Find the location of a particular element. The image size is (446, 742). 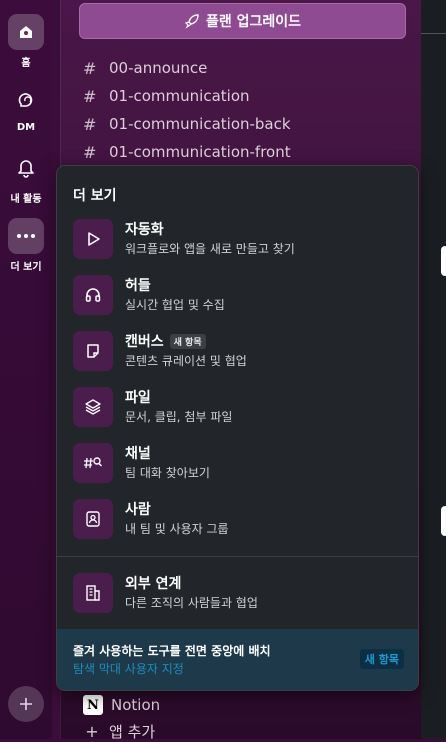

customize-nav-promo: 즐겨 사용하는 도구를 전면 중앙에 배치 탐색 막대 사용자 지정 새 항목 is located at coordinates (237, 659).